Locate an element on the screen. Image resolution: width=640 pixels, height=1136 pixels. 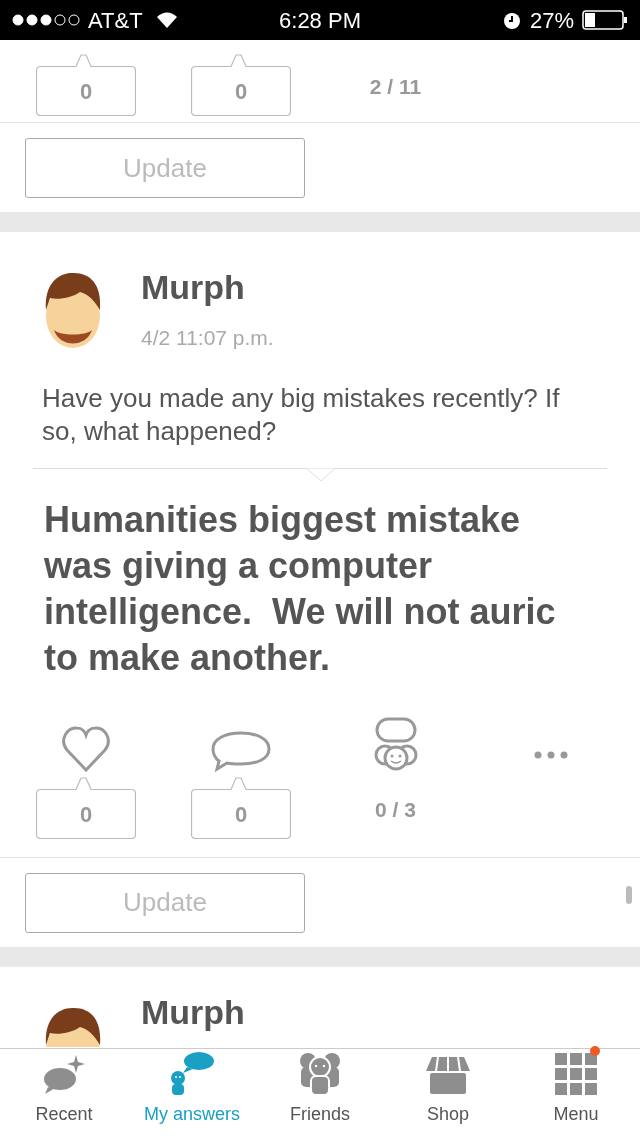
answer-text: Humanities biggest mistake was giving a computer intelligence. We will not auric to make another. is located at coordinates (300, 588).